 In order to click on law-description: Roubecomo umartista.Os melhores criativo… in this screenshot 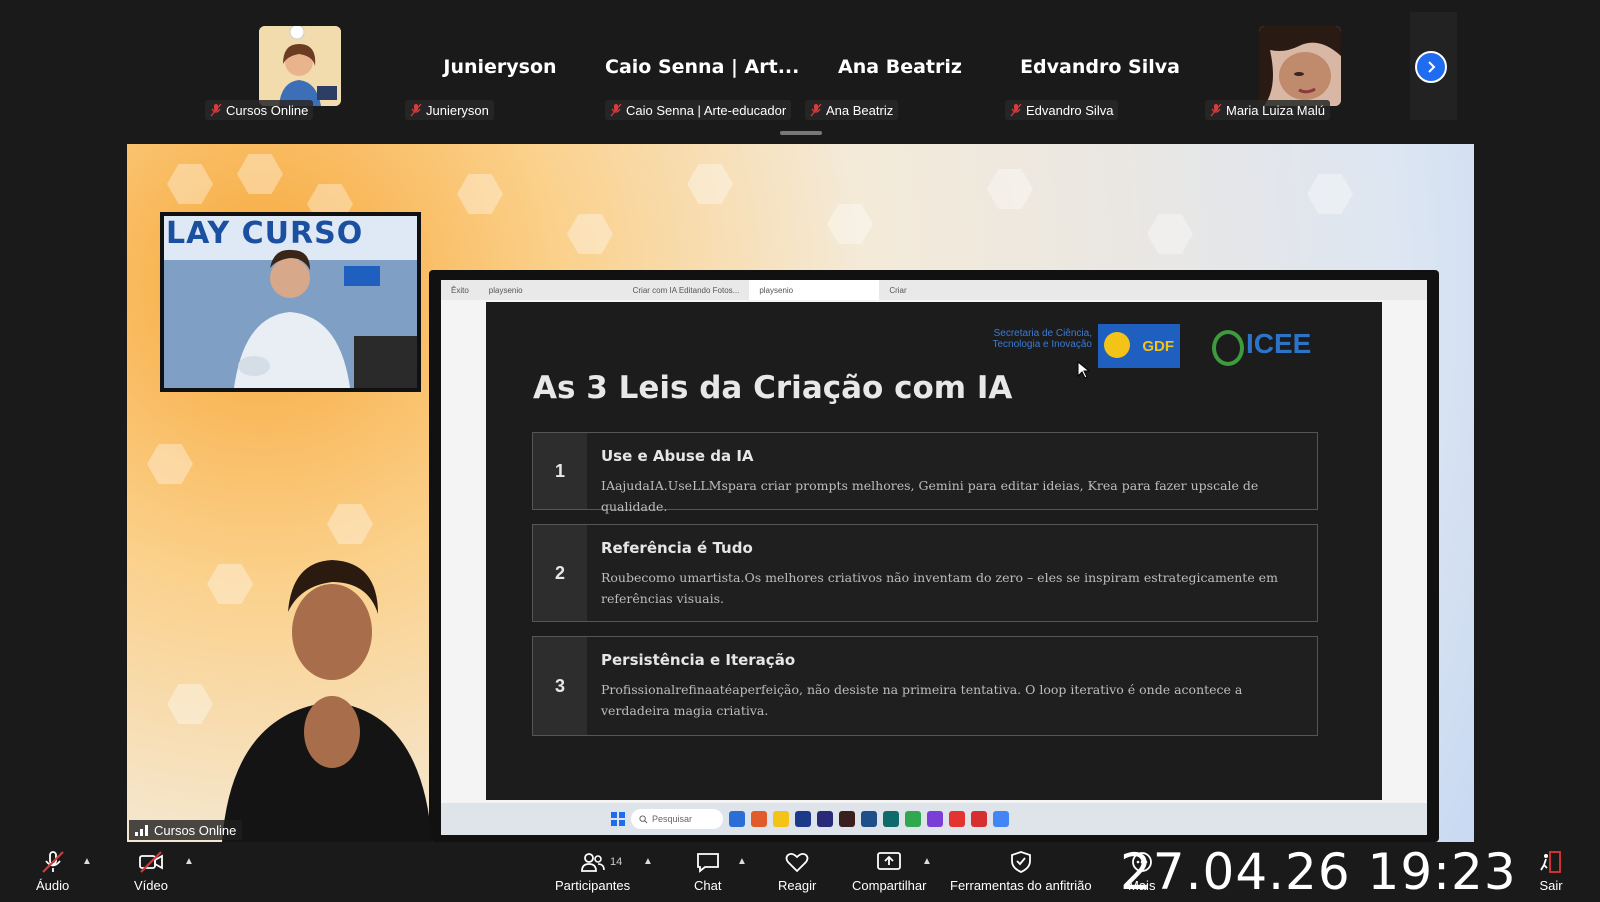, I will do `click(939, 588)`.